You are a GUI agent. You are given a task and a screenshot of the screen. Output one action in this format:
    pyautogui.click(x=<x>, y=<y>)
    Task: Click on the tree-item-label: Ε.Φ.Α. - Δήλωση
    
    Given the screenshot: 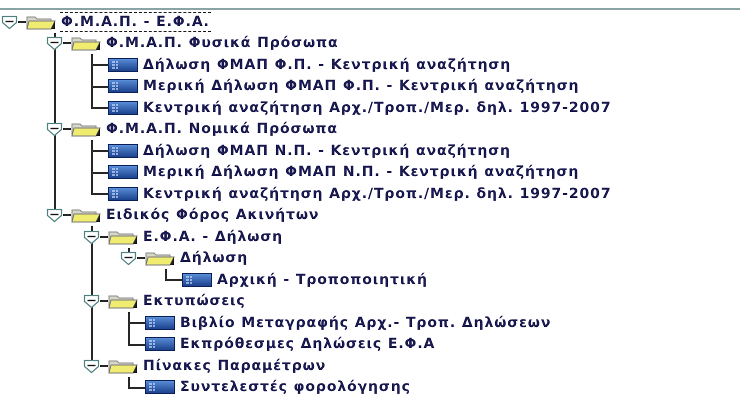 What is the action you would take?
    pyautogui.click(x=213, y=236)
    